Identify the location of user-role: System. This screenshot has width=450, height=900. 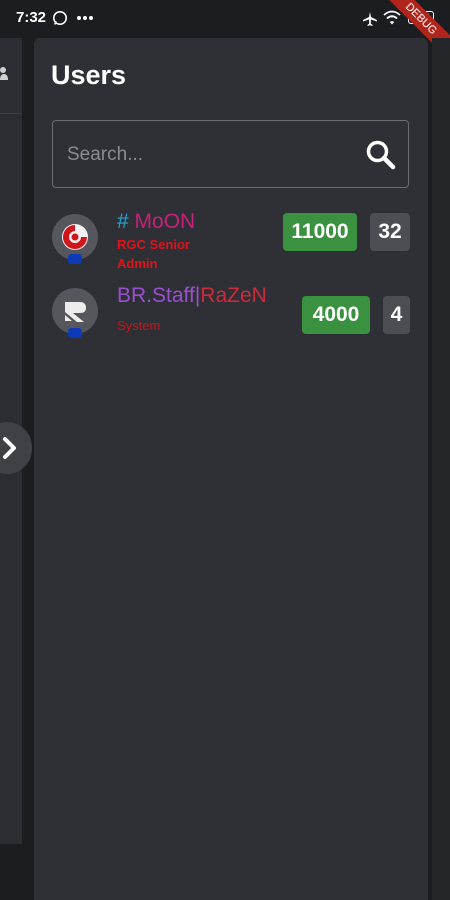
(139, 325).